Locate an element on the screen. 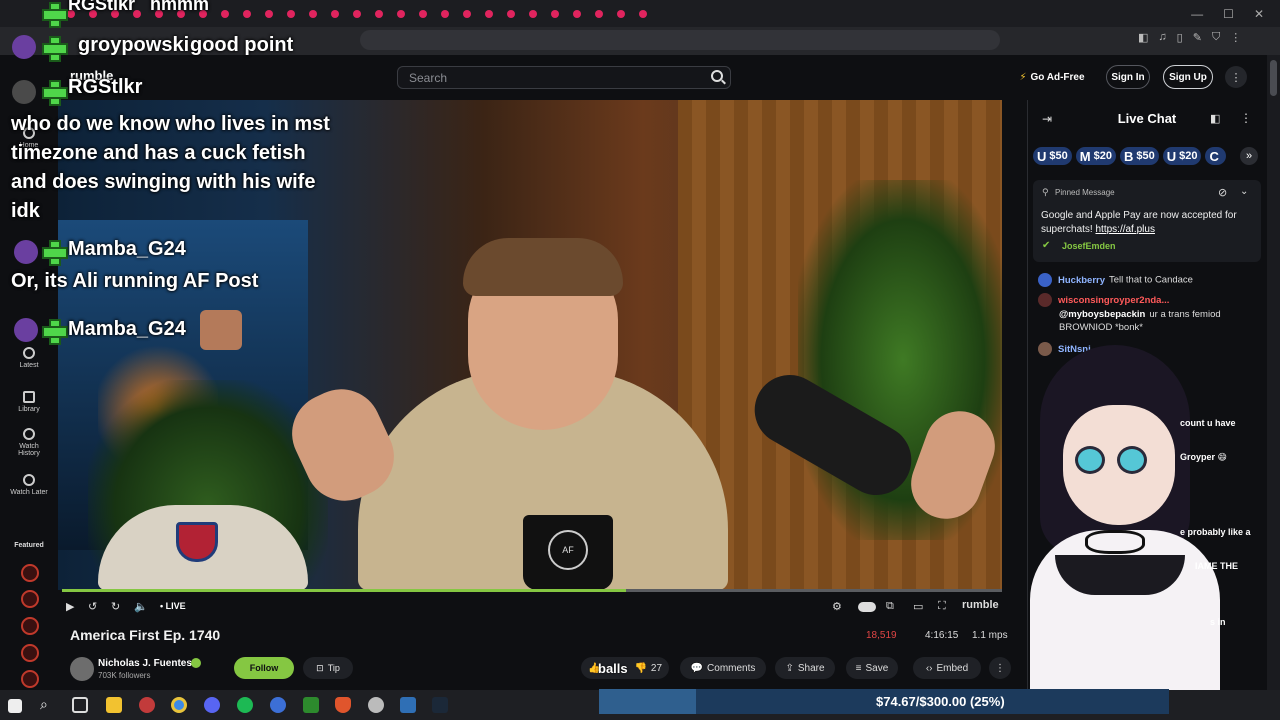 This screenshot has width=1280, height=720. sign-in-button: Sign In is located at coordinates (1128, 77).